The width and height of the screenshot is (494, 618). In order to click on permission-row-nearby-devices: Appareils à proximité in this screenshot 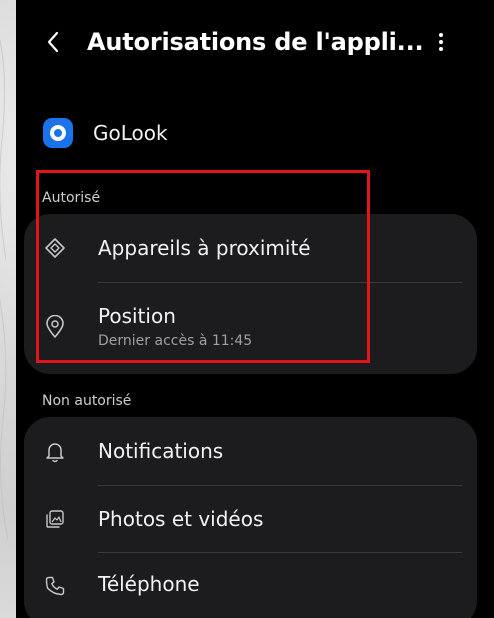, I will do `click(250, 248)`.